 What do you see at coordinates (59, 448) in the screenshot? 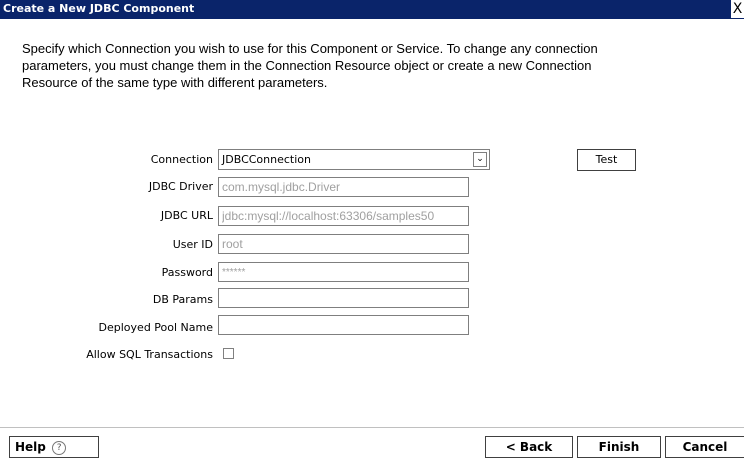
I see `question-mark-icon: ?` at bounding box center [59, 448].